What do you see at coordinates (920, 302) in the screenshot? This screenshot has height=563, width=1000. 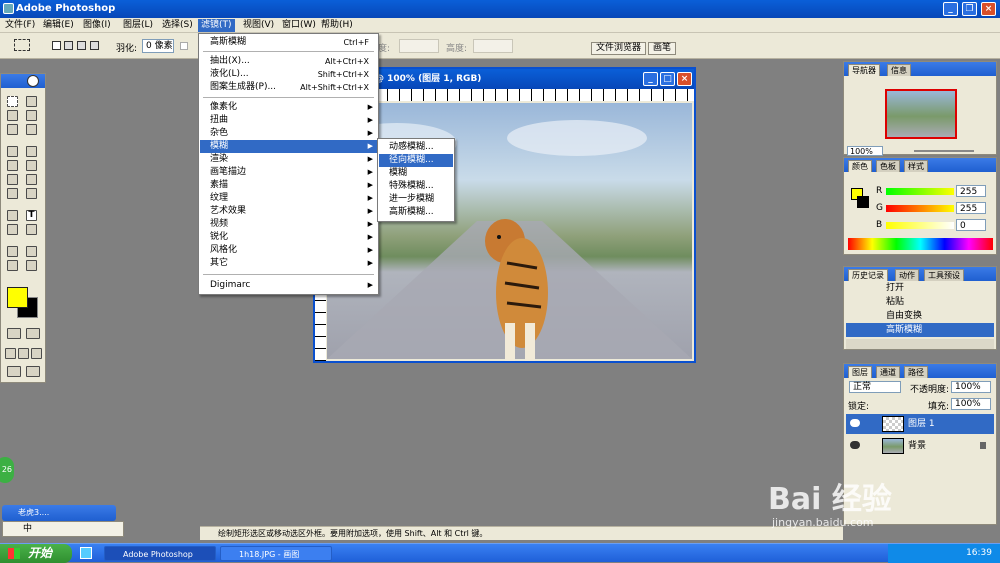 I see `history-item: 粘贴` at bounding box center [920, 302].